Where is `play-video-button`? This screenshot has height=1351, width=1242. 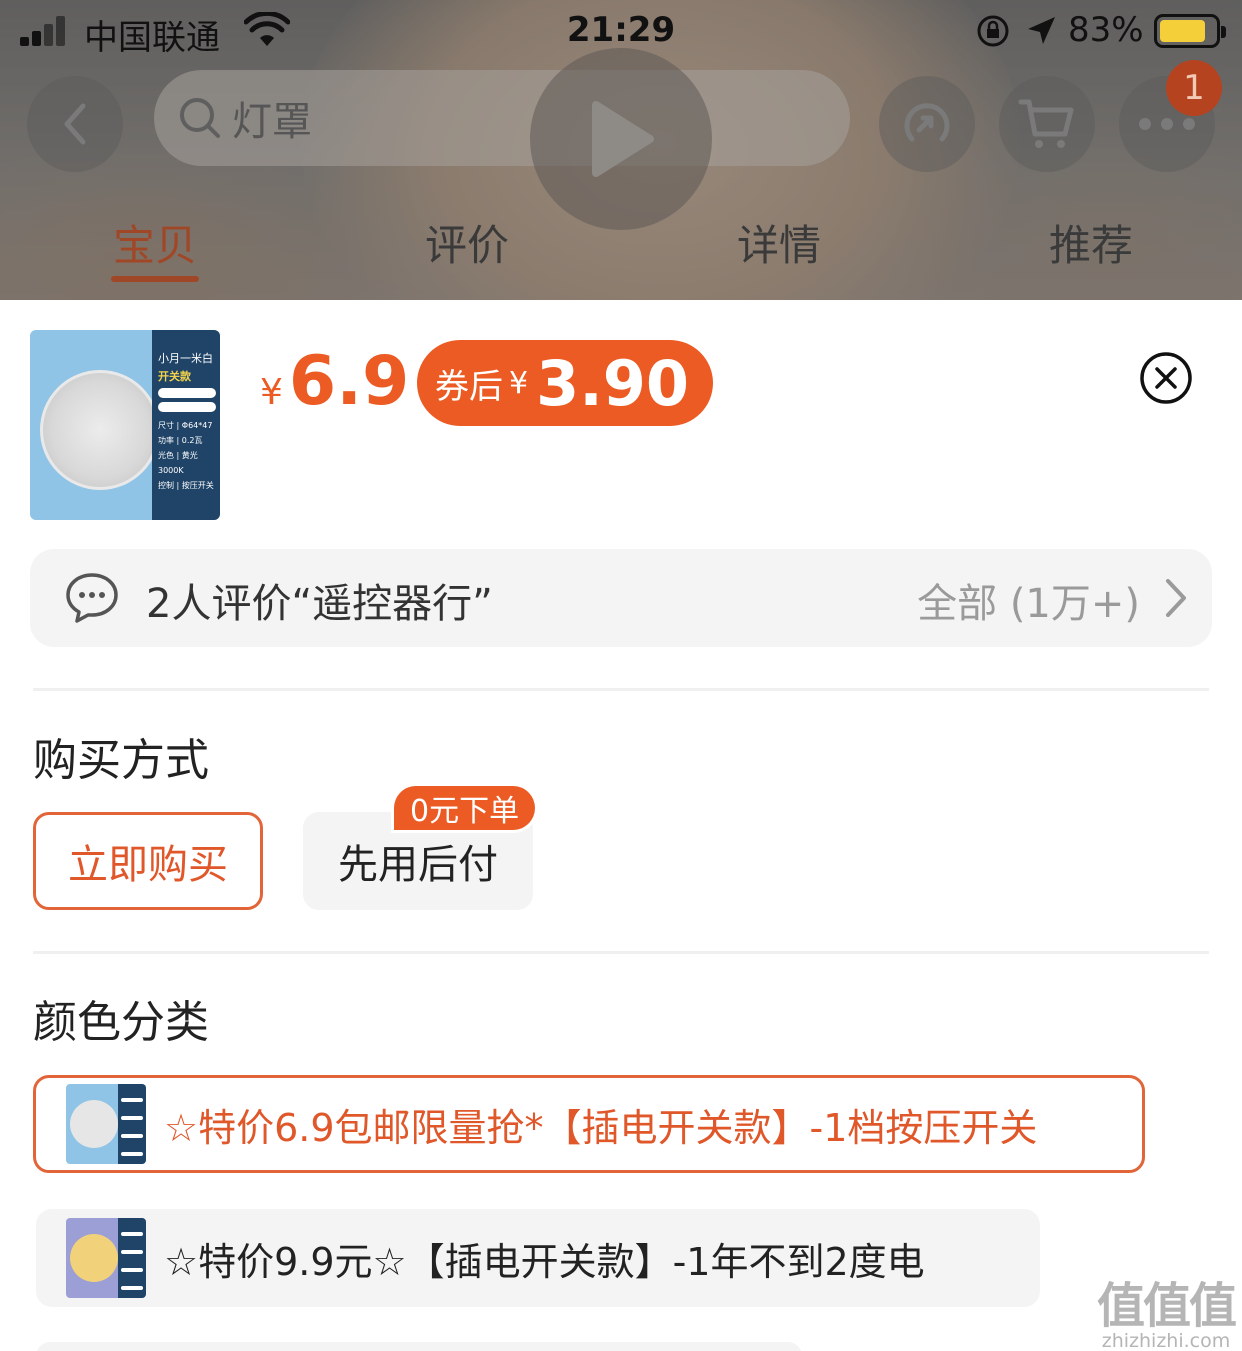
play-video-button is located at coordinates (621, 139).